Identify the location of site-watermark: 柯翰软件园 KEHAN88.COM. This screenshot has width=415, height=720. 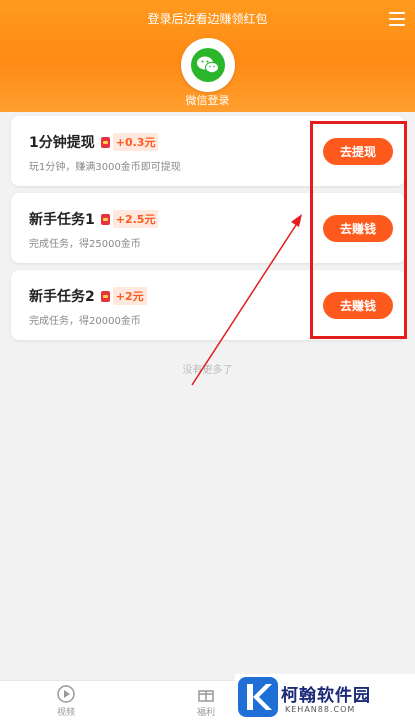
(325, 697).